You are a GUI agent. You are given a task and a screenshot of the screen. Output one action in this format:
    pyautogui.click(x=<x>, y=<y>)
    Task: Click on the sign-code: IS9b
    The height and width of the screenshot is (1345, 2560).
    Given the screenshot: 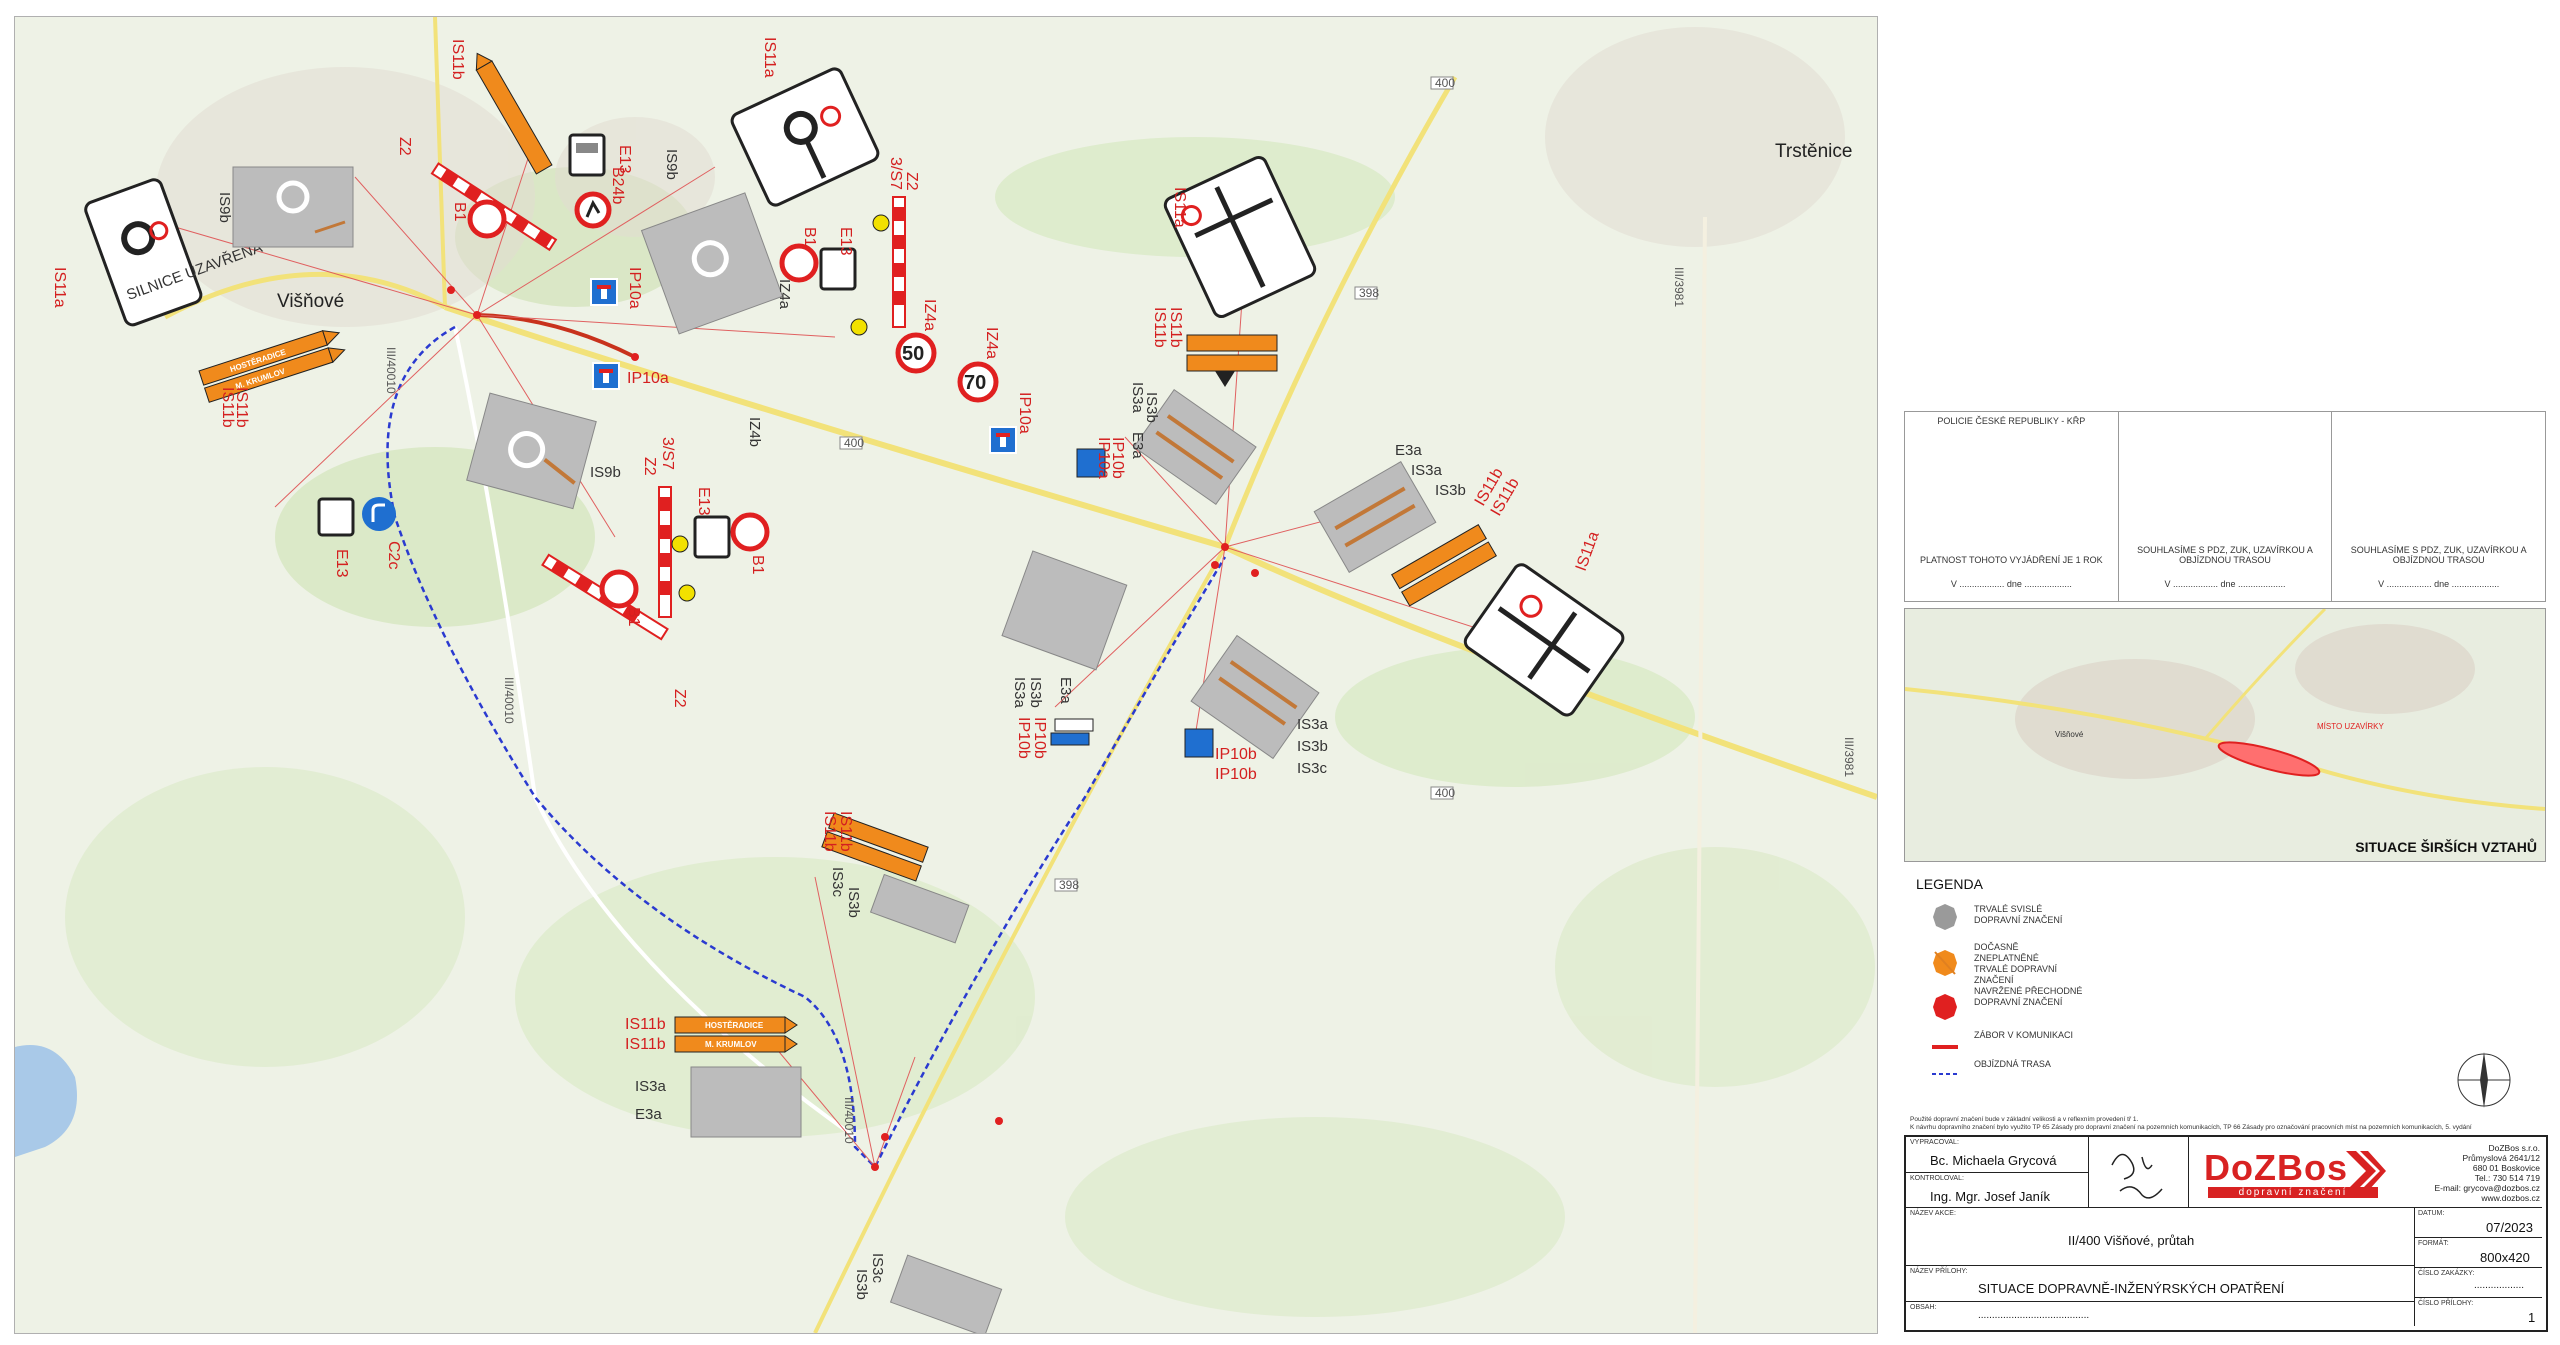 What is the action you would take?
    pyautogui.click(x=671, y=164)
    